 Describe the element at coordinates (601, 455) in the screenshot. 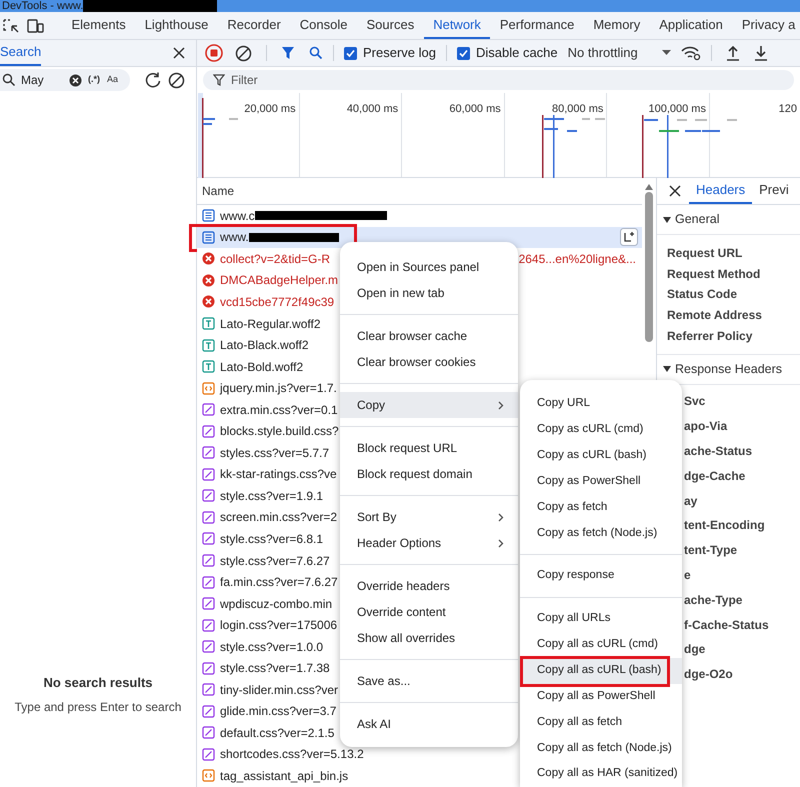

I see `menu-item: Copy as cURL (bash)` at that location.